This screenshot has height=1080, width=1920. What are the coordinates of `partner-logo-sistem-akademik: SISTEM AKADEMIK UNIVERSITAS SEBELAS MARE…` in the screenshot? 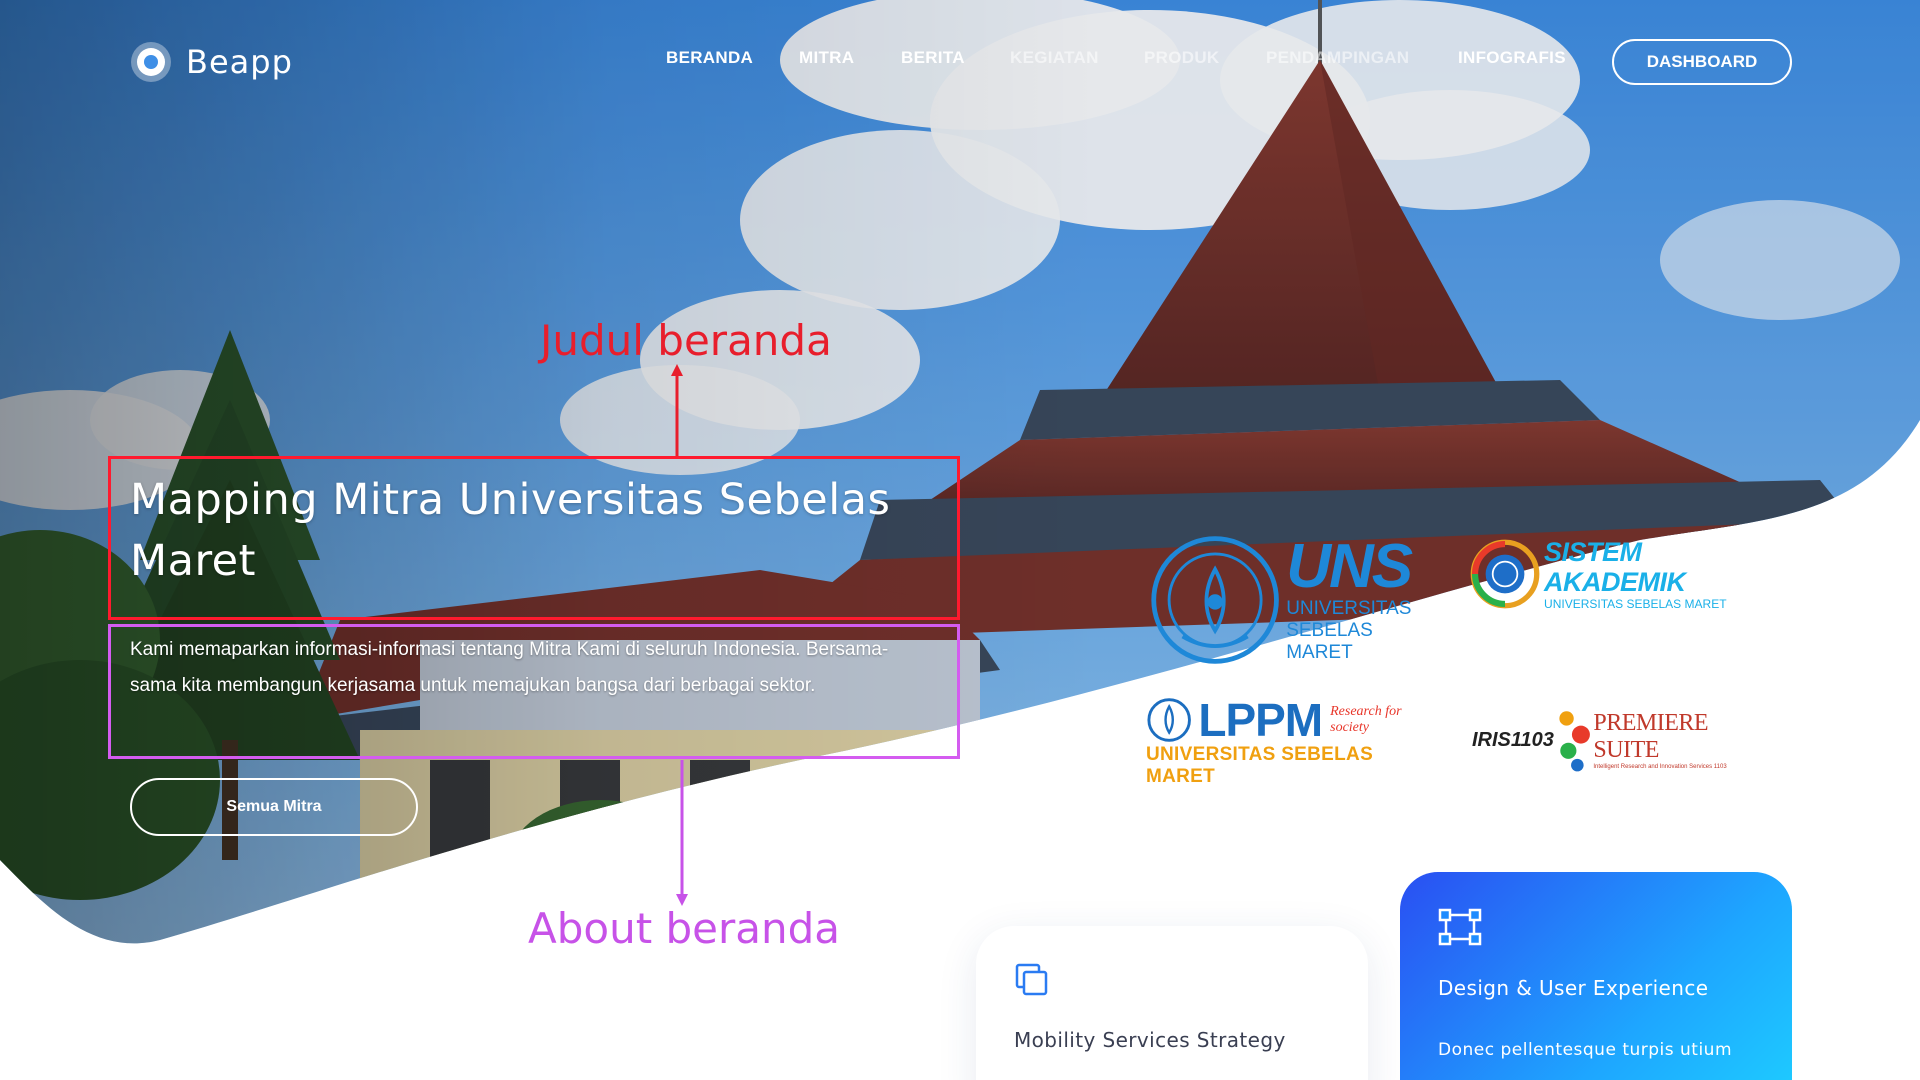 It's located at (1614, 574).